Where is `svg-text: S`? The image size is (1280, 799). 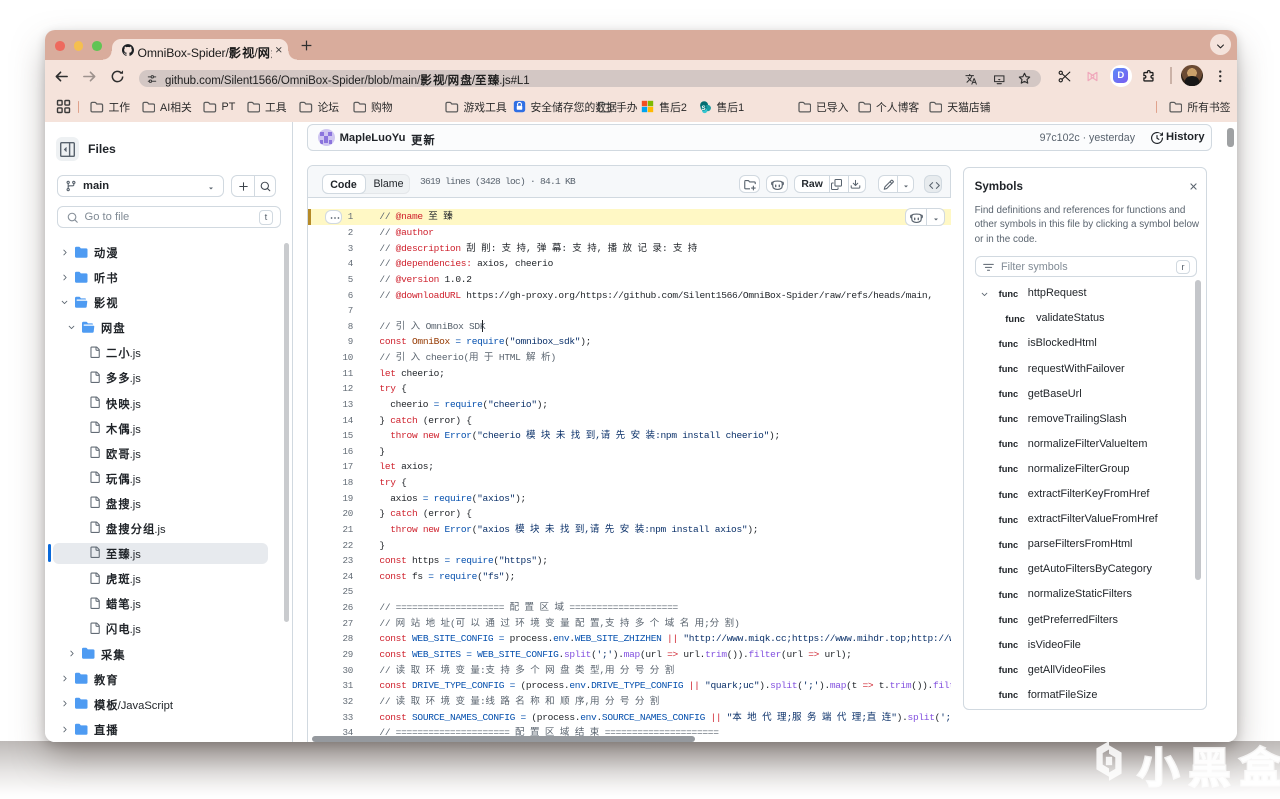
svg-text: S is located at coordinates (703, 107).